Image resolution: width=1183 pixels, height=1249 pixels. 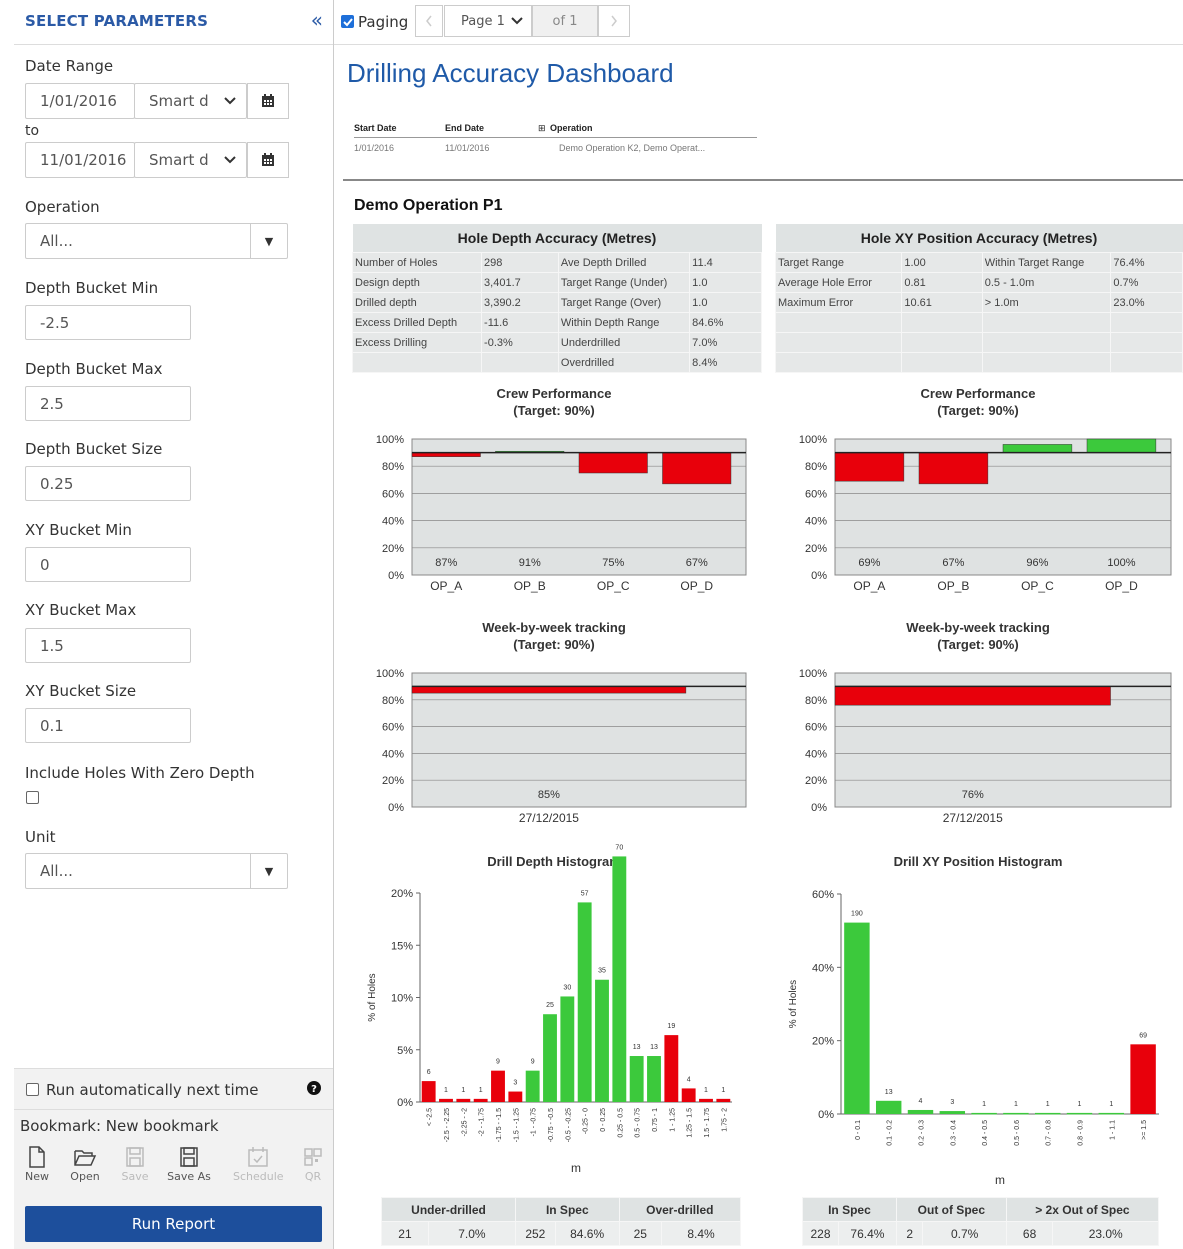 What do you see at coordinates (108, 403) in the screenshot?
I see `depth-bucket-max-input: 2.5` at bounding box center [108, 403].